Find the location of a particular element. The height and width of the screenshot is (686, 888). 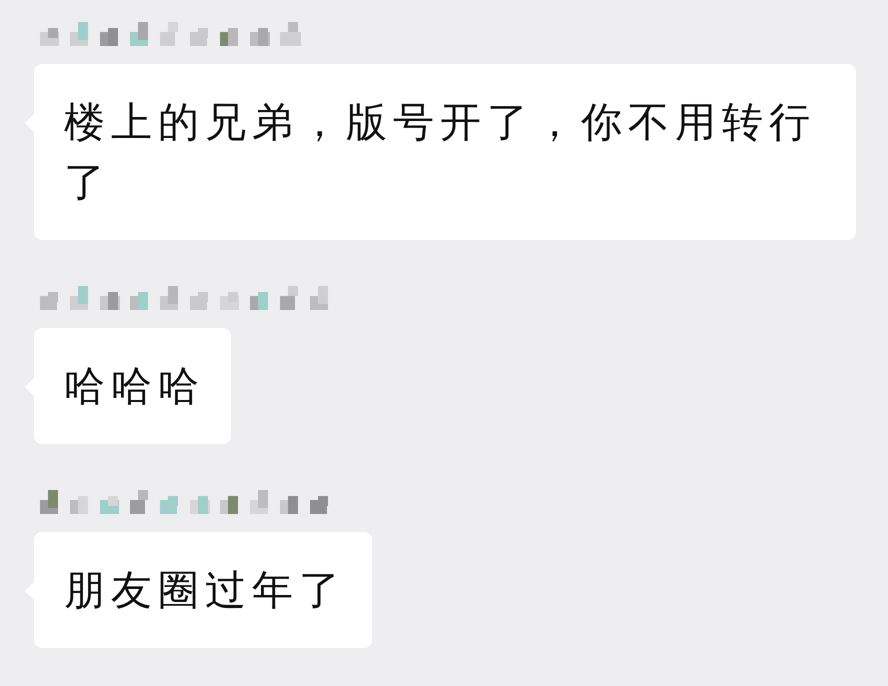

message-bubble: 朋友圈过年了 is located at coordinates (203, 590).